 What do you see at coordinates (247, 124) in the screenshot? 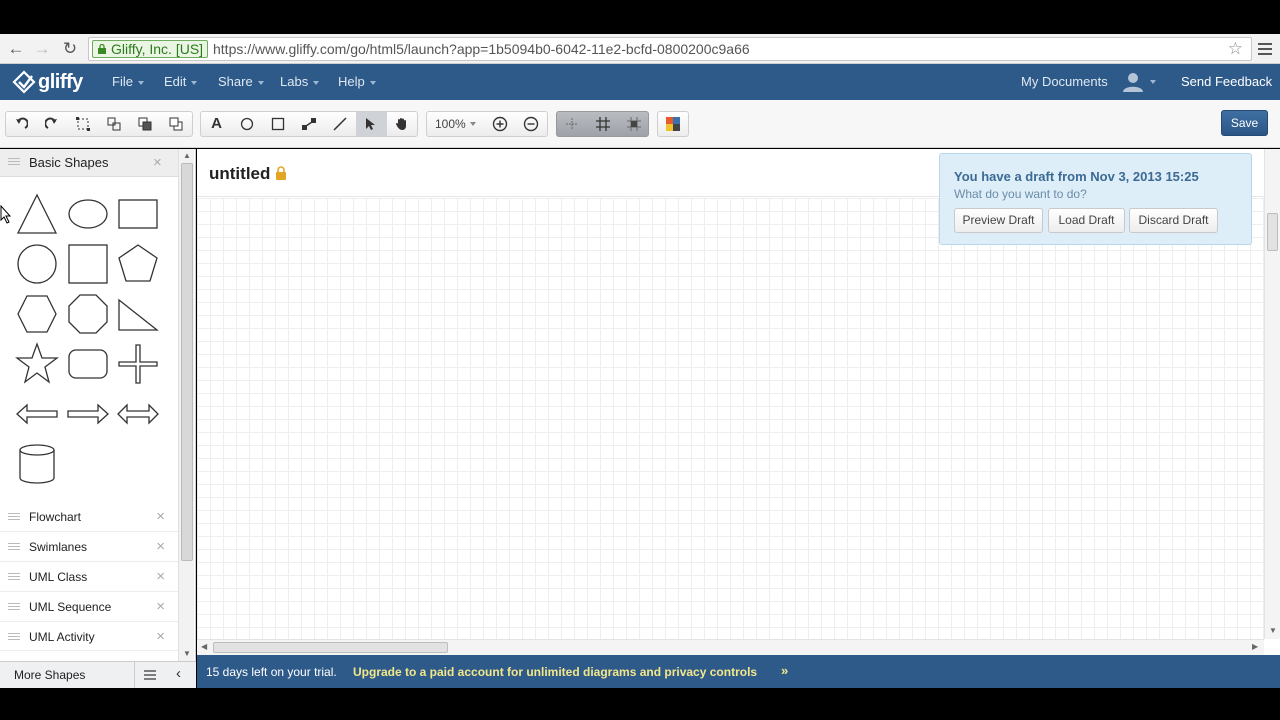
I see `ellipse-tool-icon` at bounding box center [247, 124].